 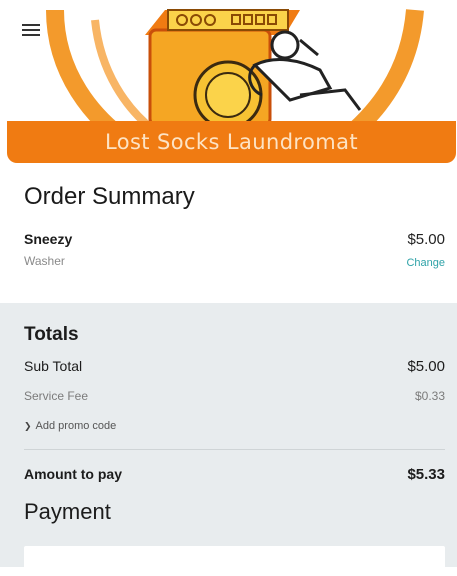 What do you see at coordinates (425, 263) in the screenshot?
I see `change-machine-link: Change` at bounding box center [425, 263].